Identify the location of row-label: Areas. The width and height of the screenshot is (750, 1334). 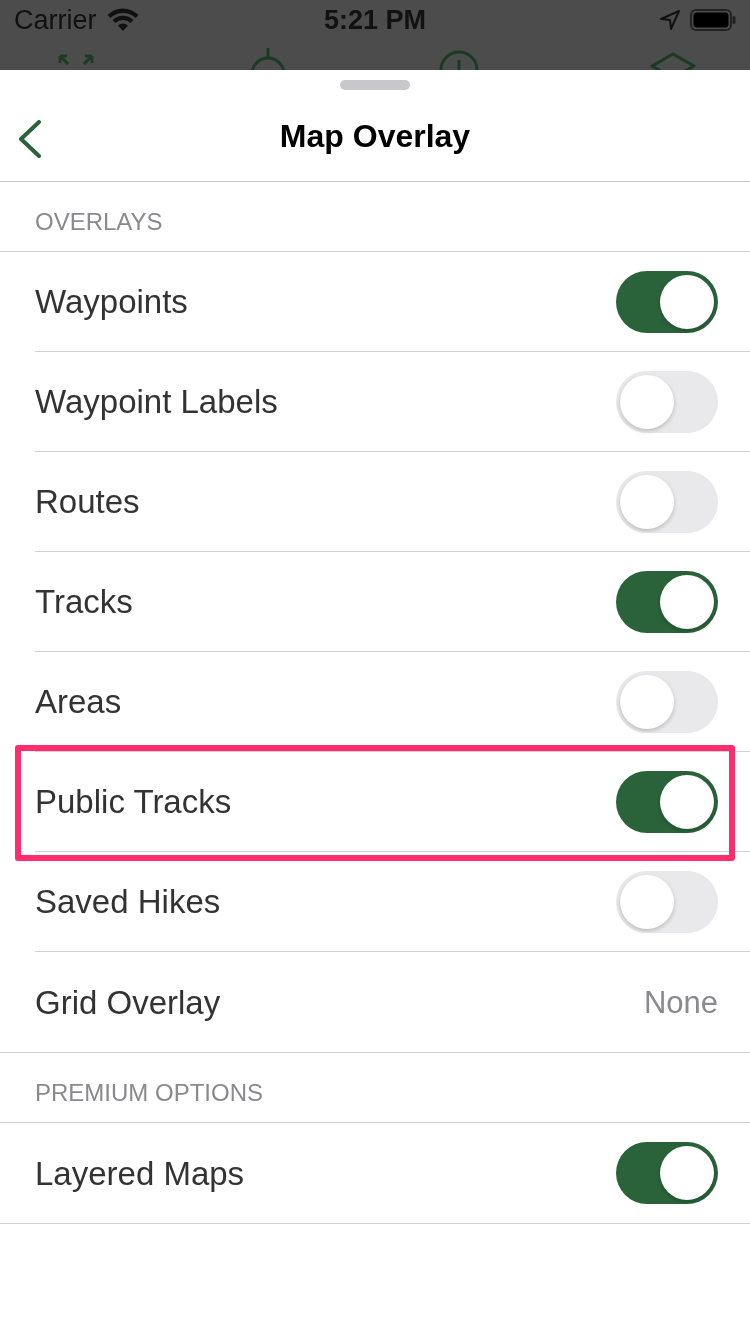
(78, 701).